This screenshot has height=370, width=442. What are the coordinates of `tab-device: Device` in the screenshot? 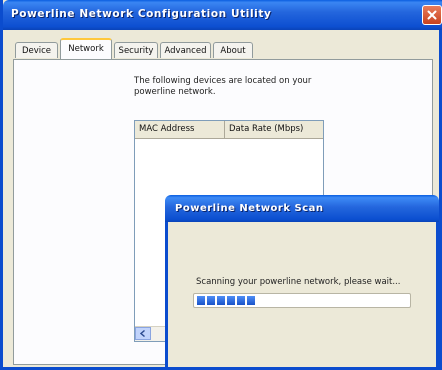 It's located at (36, 50).